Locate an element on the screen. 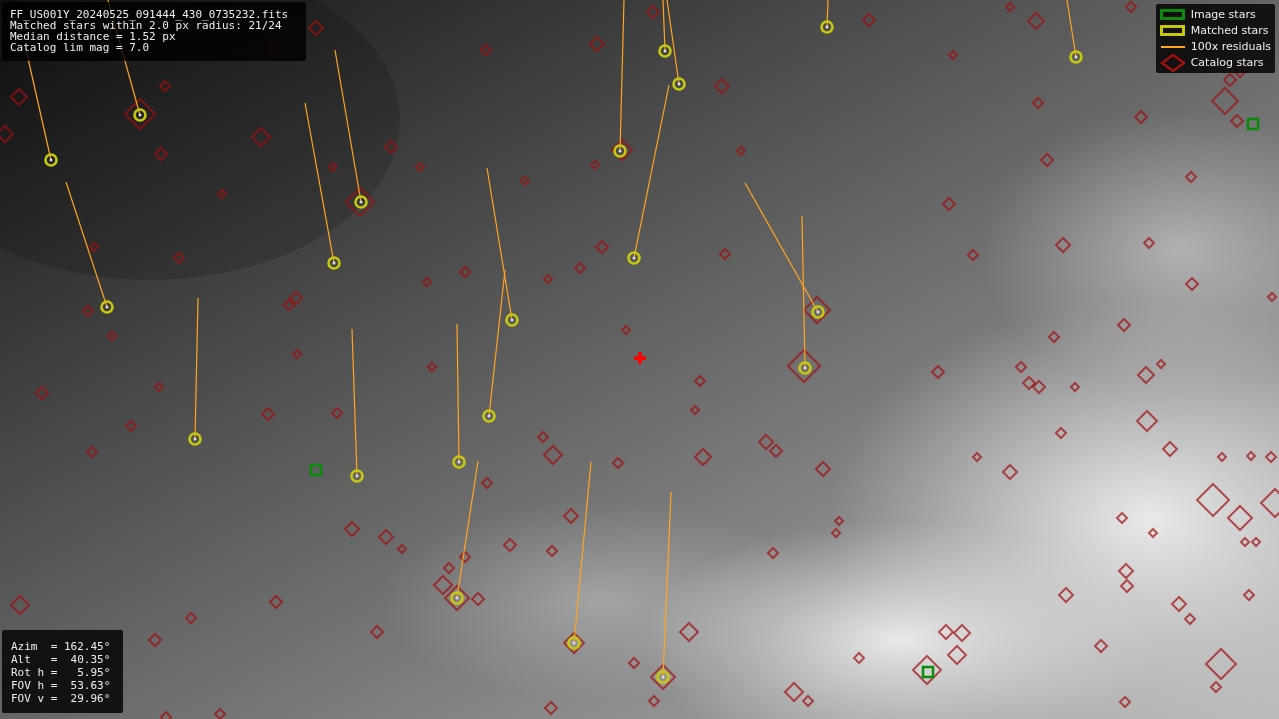 The height and width of the screenshot is (719, 1279). pointing-text: Rot h = 5.95° is located at coordinates (61, 672).